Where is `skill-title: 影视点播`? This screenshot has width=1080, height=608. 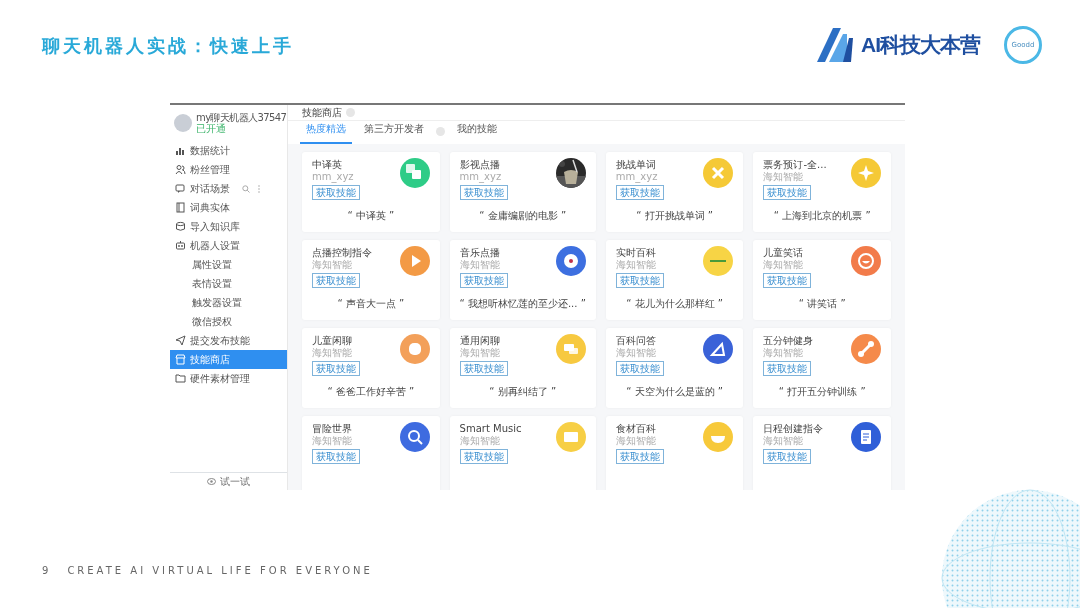 skill-title: 影视点播 is located at coordinates (479, 164).